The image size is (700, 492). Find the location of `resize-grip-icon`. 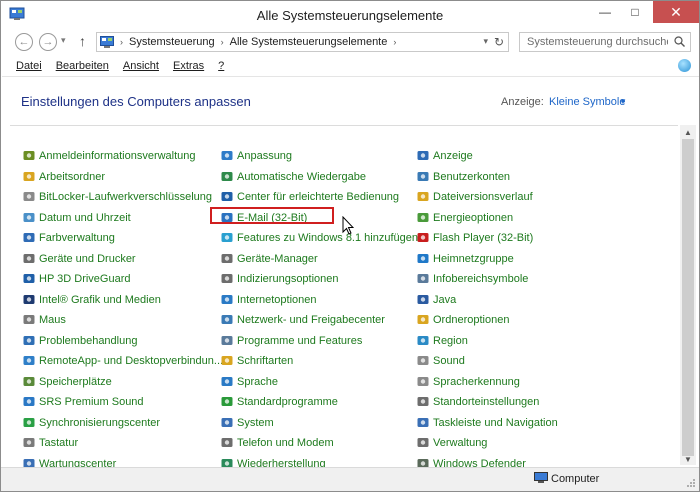

resize-grip-icon is located at coordinates (691, 483).